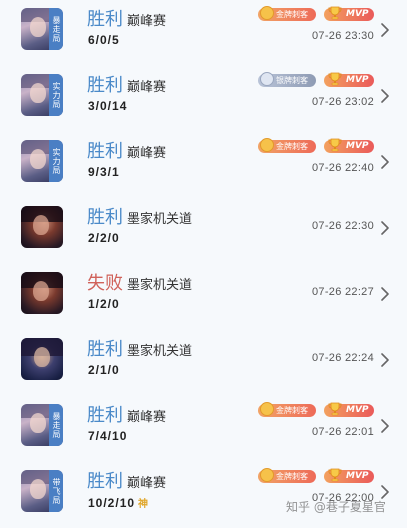  Describe the element at coordinates (203, 99) in the screenshot. I see `match-row: 实力局 胜利 巅峰赛 3/0/14 银牌刺客 MVP 07-26 23:02` at that location.